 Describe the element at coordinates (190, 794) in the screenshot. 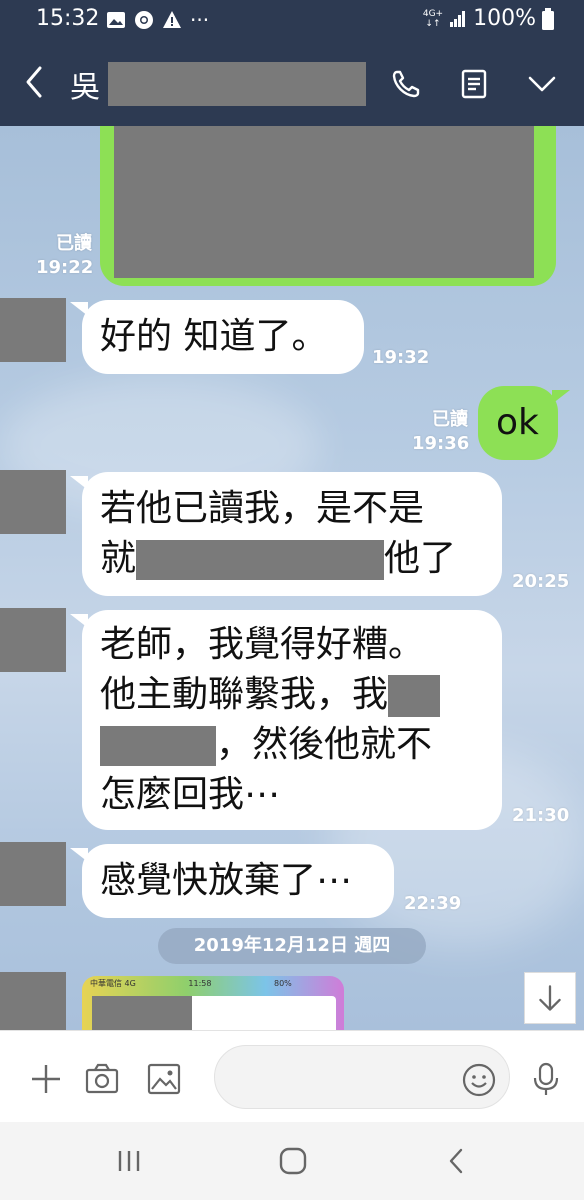

I see `message-line: 怎麼回我⋯` at that location.